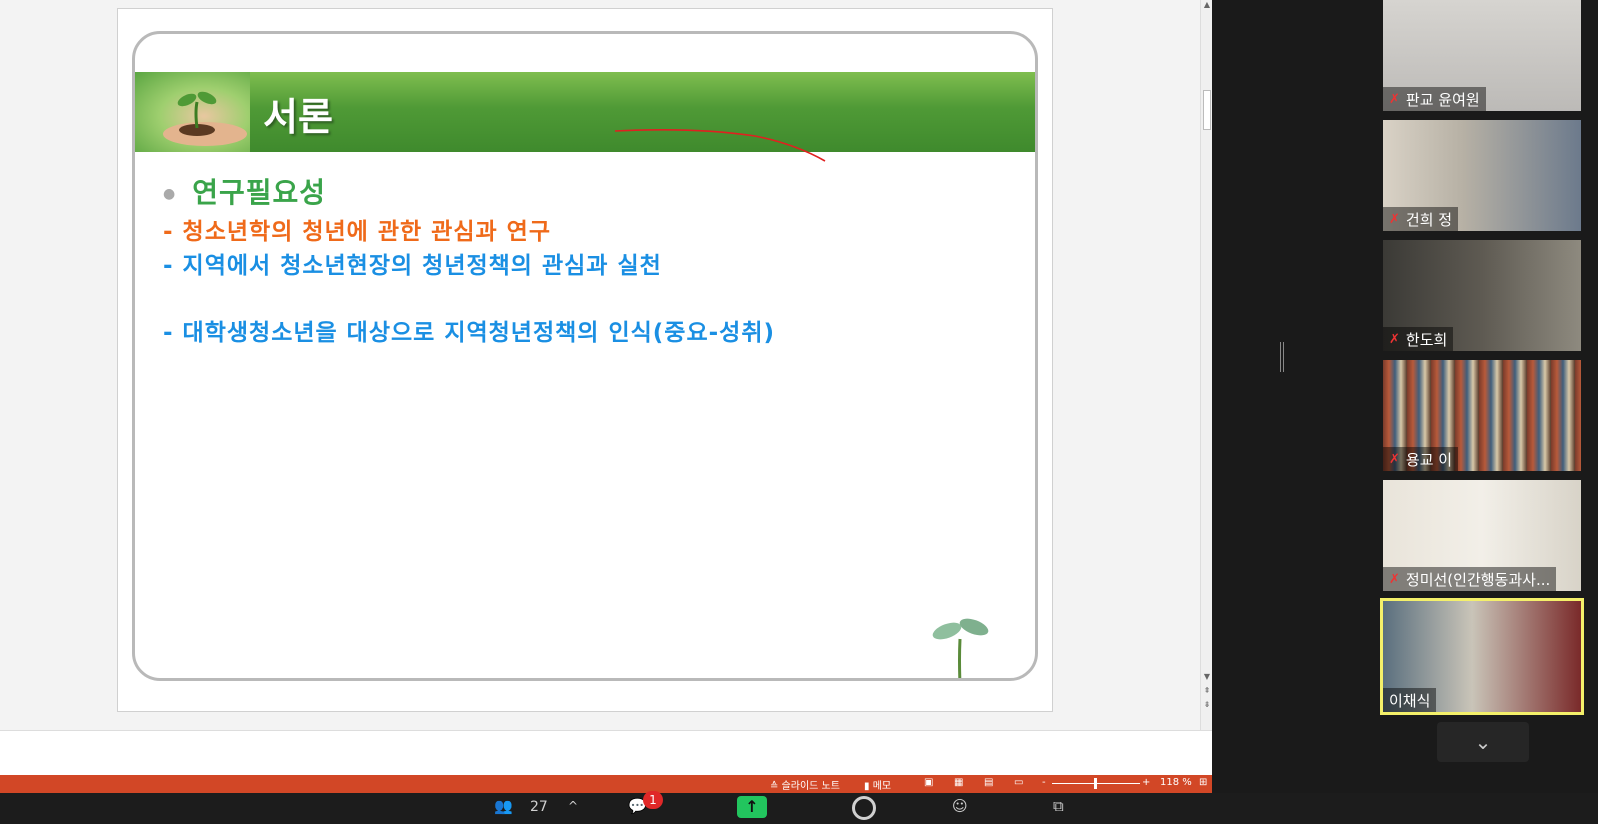 This screenshot has height=824, width=1598. I want to click on meeting-toolbar: 👥 27 ^ 💬 1 ↑ ☺ ⧉, so click(799, 807).